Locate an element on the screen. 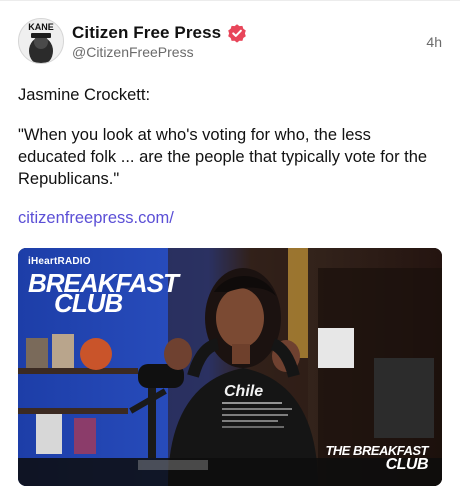 This screenshot has height=500, width=460. author-display-name: Citizen Free Press is located at coordinates (146, 33).